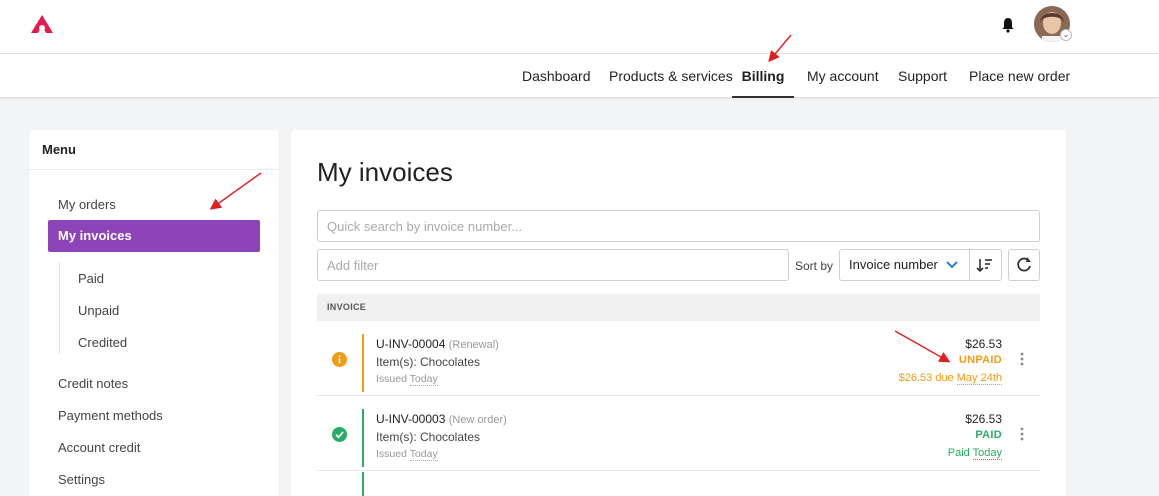  I want to click on avatar-dropdown-chevron-icon: ⌄, so click(1066, 35).